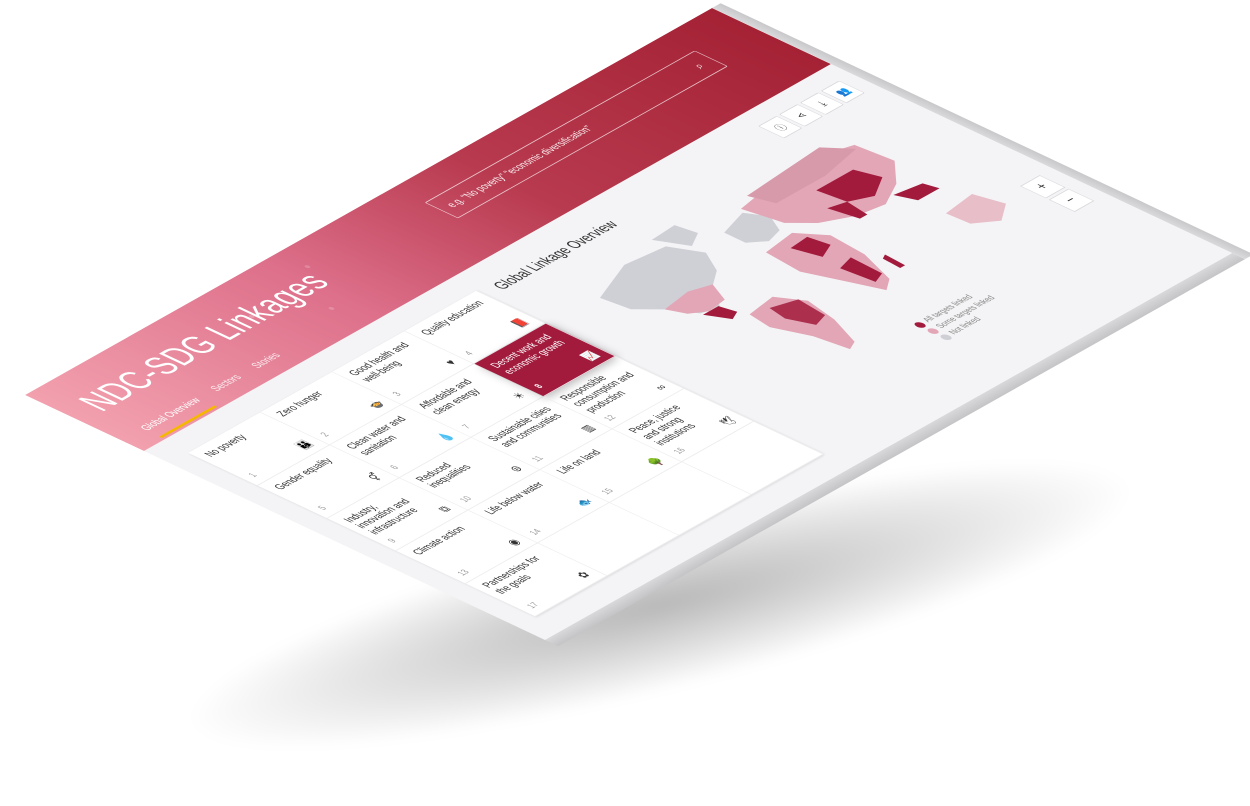 This screenshot has height=806, width=1250. What do you see at coordinates (608, 491) in the screenshot?
I see `goal-number: 15` at bounding box center [608, 491].